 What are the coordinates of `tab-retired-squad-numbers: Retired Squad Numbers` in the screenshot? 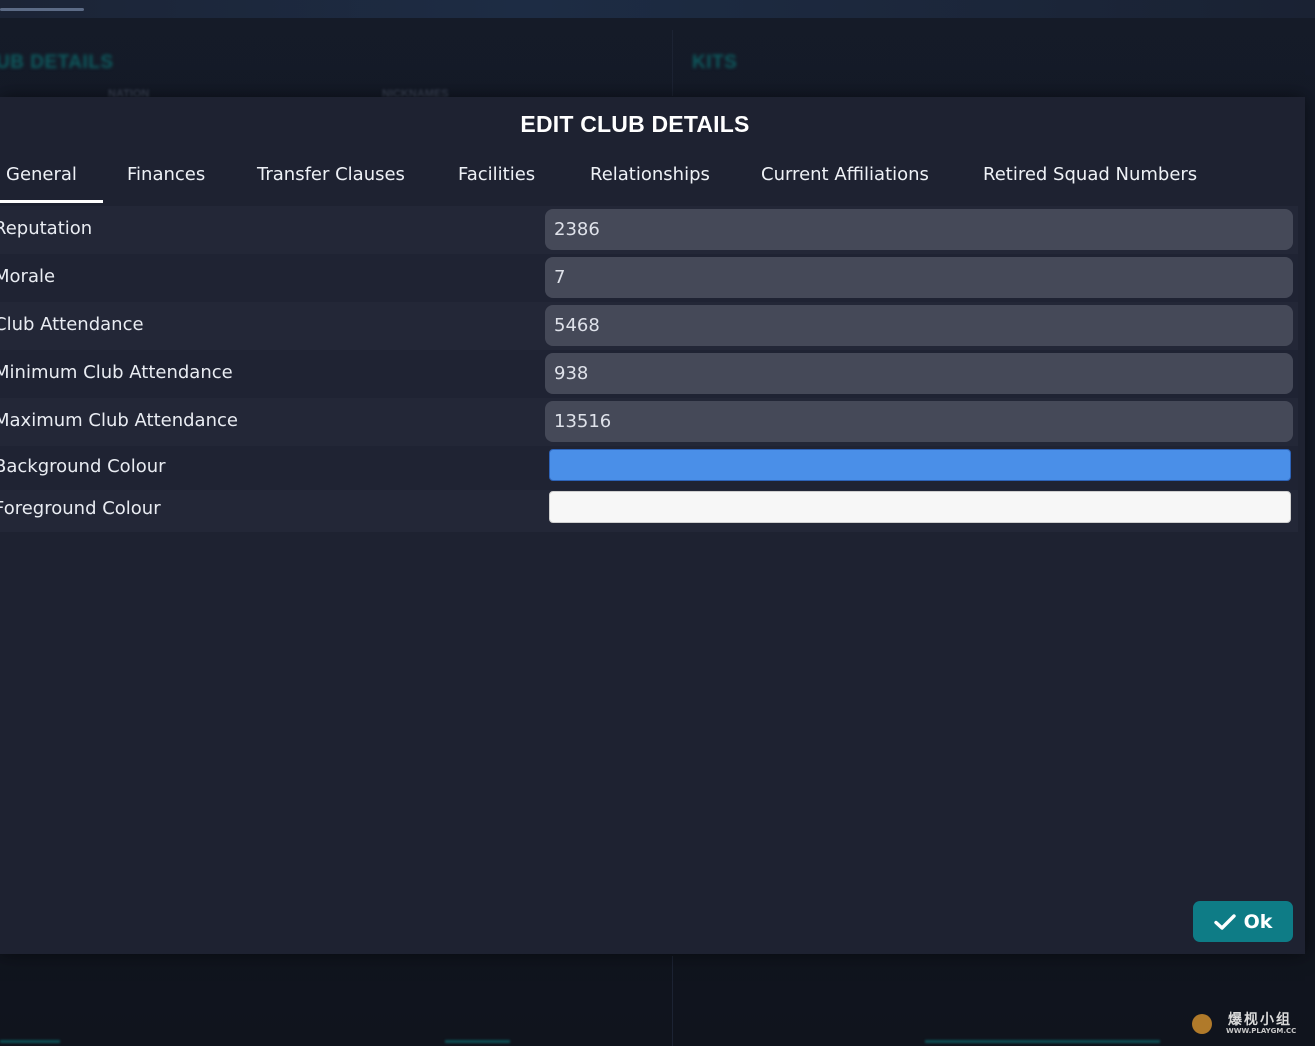 It's located at (1090, 179).